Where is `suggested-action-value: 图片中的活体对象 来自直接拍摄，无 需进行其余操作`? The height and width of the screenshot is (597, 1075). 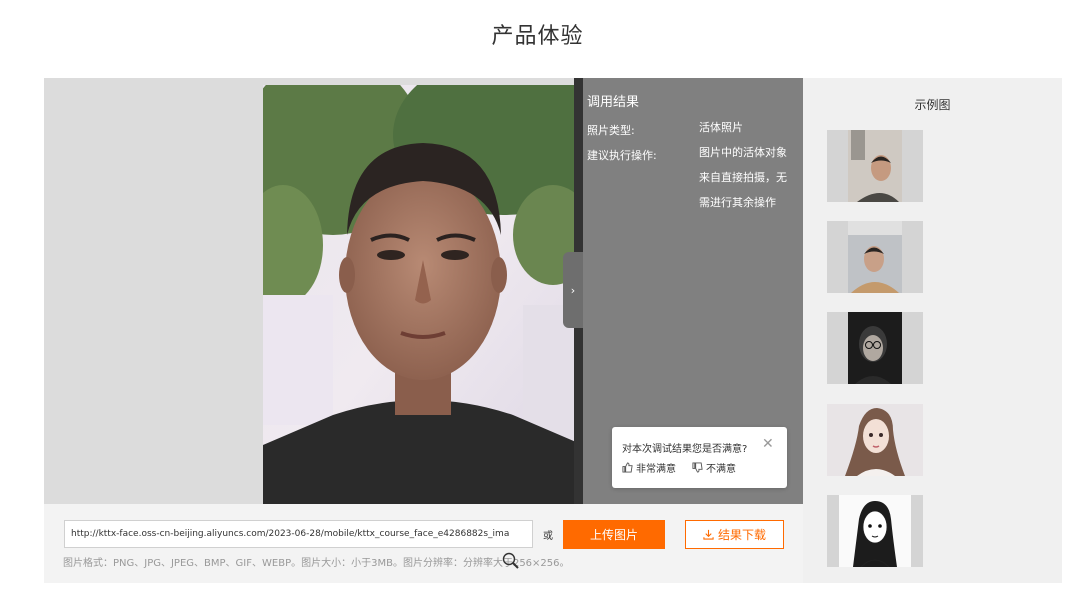 suggested-action-value: 图片中的活体对象 来自直接拍摄，无 需进行其余操作 is located at coordinates (749, 177).